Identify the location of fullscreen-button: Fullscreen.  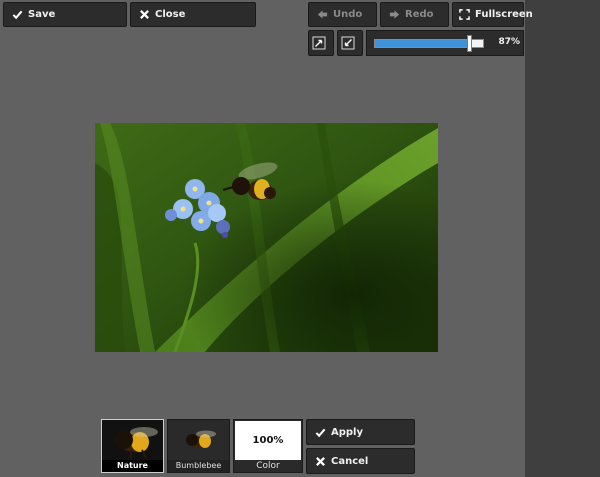
(492, 14).